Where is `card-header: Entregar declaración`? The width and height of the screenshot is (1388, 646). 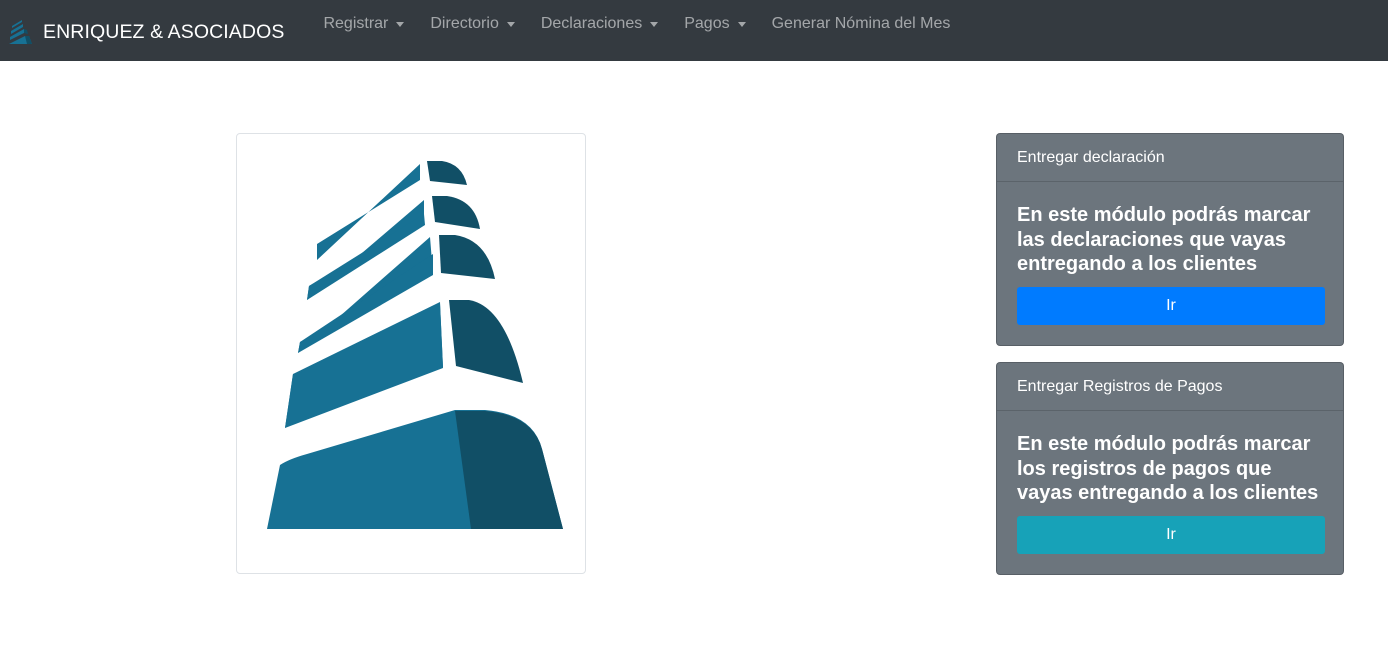
card-header: Entregar declaración is located at coordinates (1170, 158).